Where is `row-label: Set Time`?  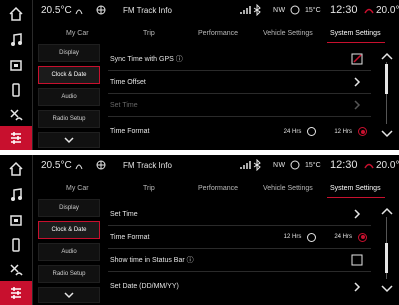 row-label: Set Time is located at coordinates (124, 105).